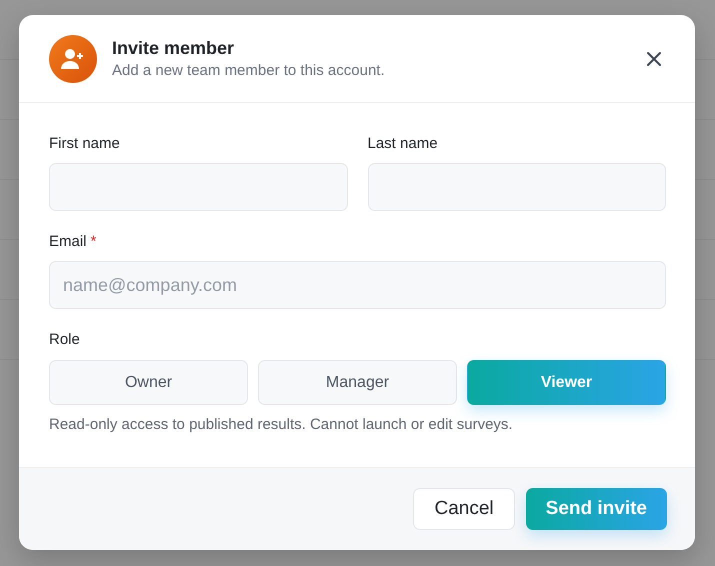 This screenshot has height=566, width=715. Describe the element at coordinates (464, 509) in the screenshot. I see `cancel-button: Cancel` at that location.